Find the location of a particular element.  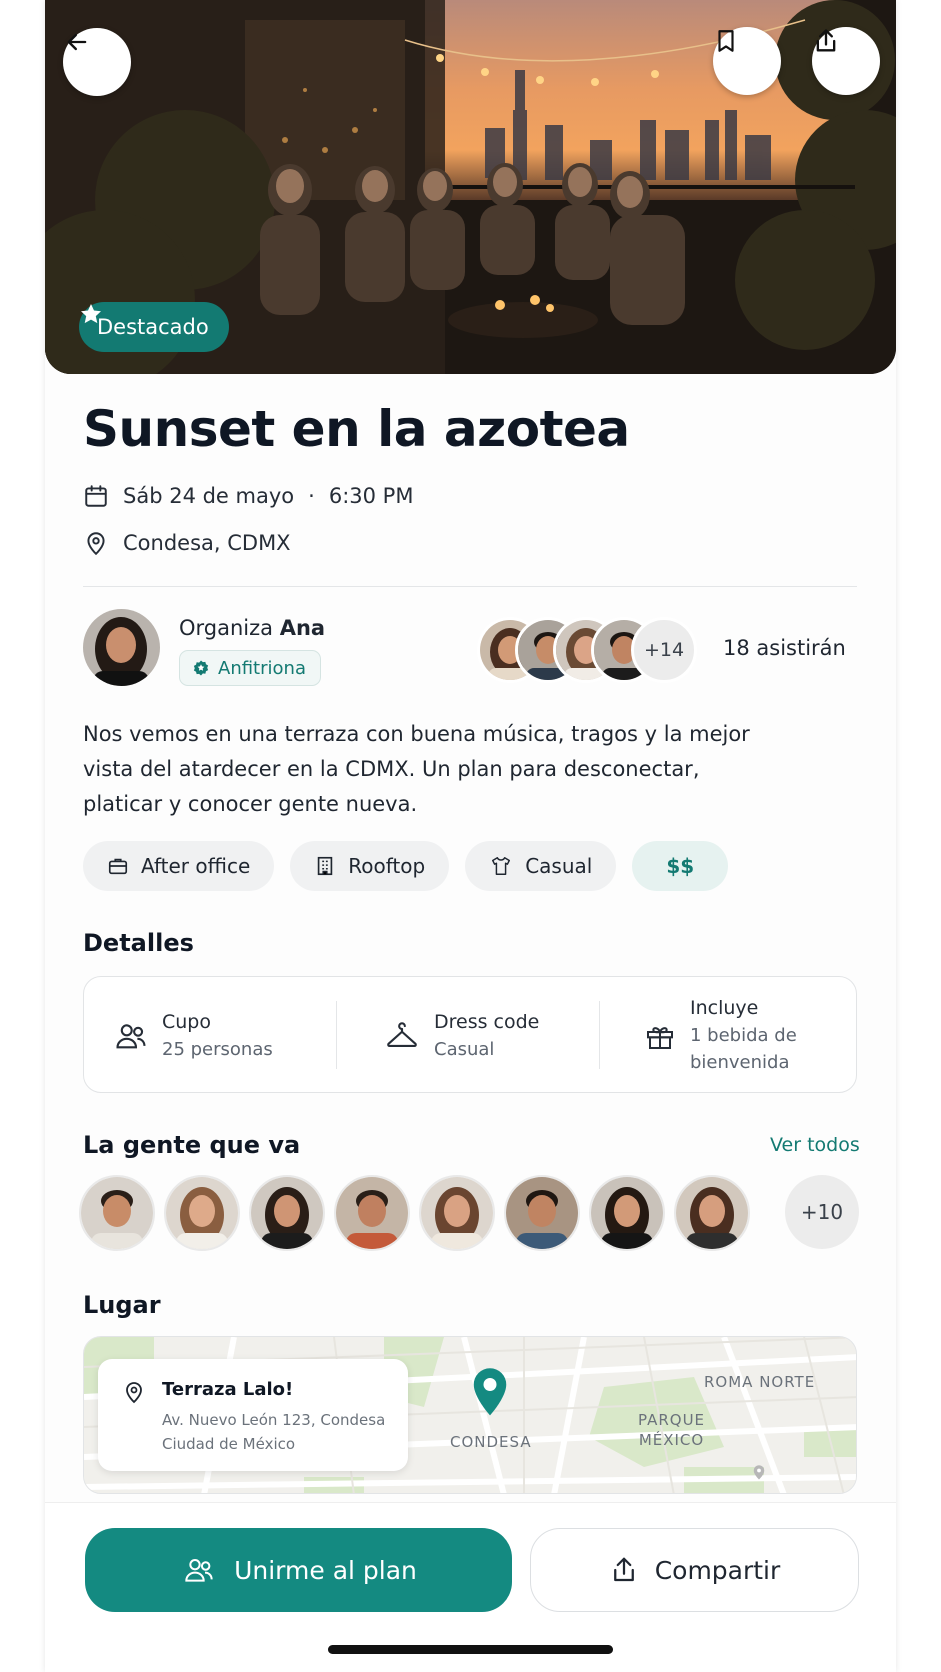

location-row: Condesa, CDMX is located at coordinates (187, 543).